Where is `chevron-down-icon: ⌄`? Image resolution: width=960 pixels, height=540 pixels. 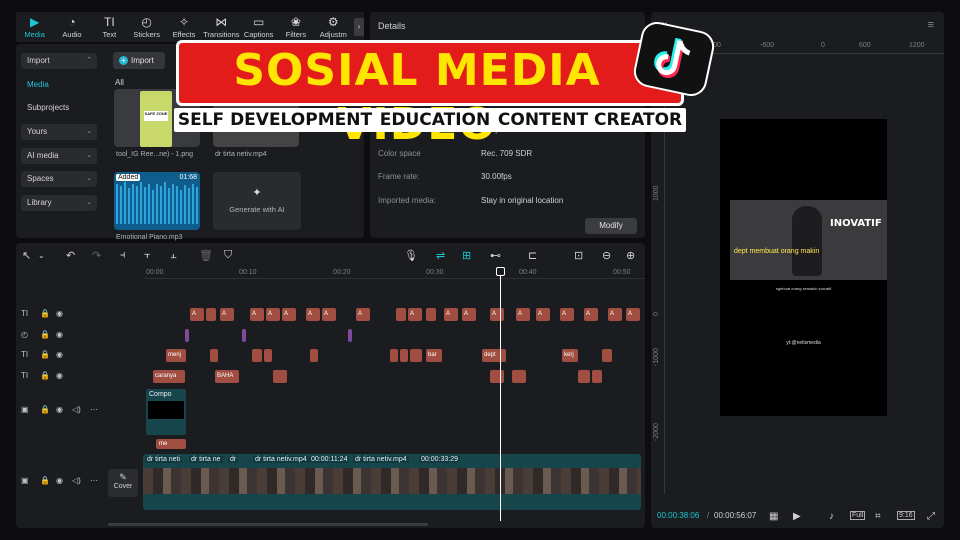 chevron-down-icon: ⌄ is located at coordinates (41, 255).